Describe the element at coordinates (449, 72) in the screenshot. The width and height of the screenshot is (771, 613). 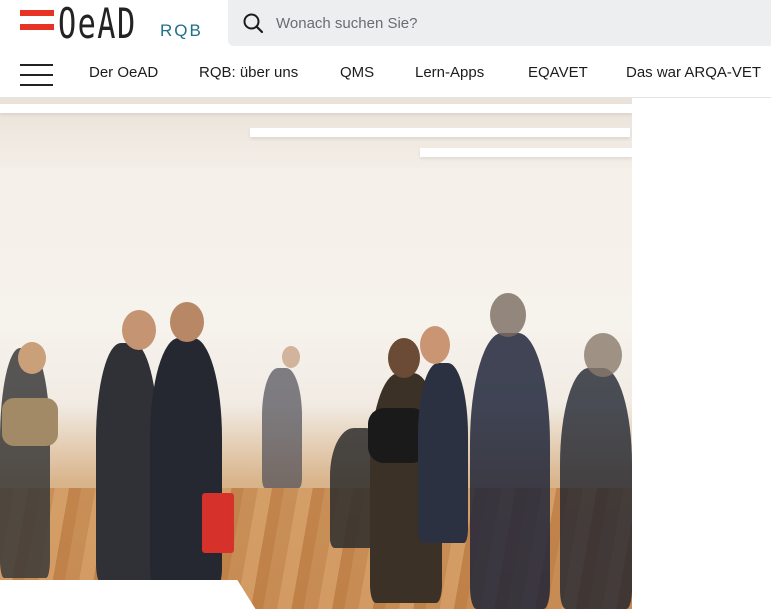
I see `nav-item-lern-apps: Lern-Apps` at that location.